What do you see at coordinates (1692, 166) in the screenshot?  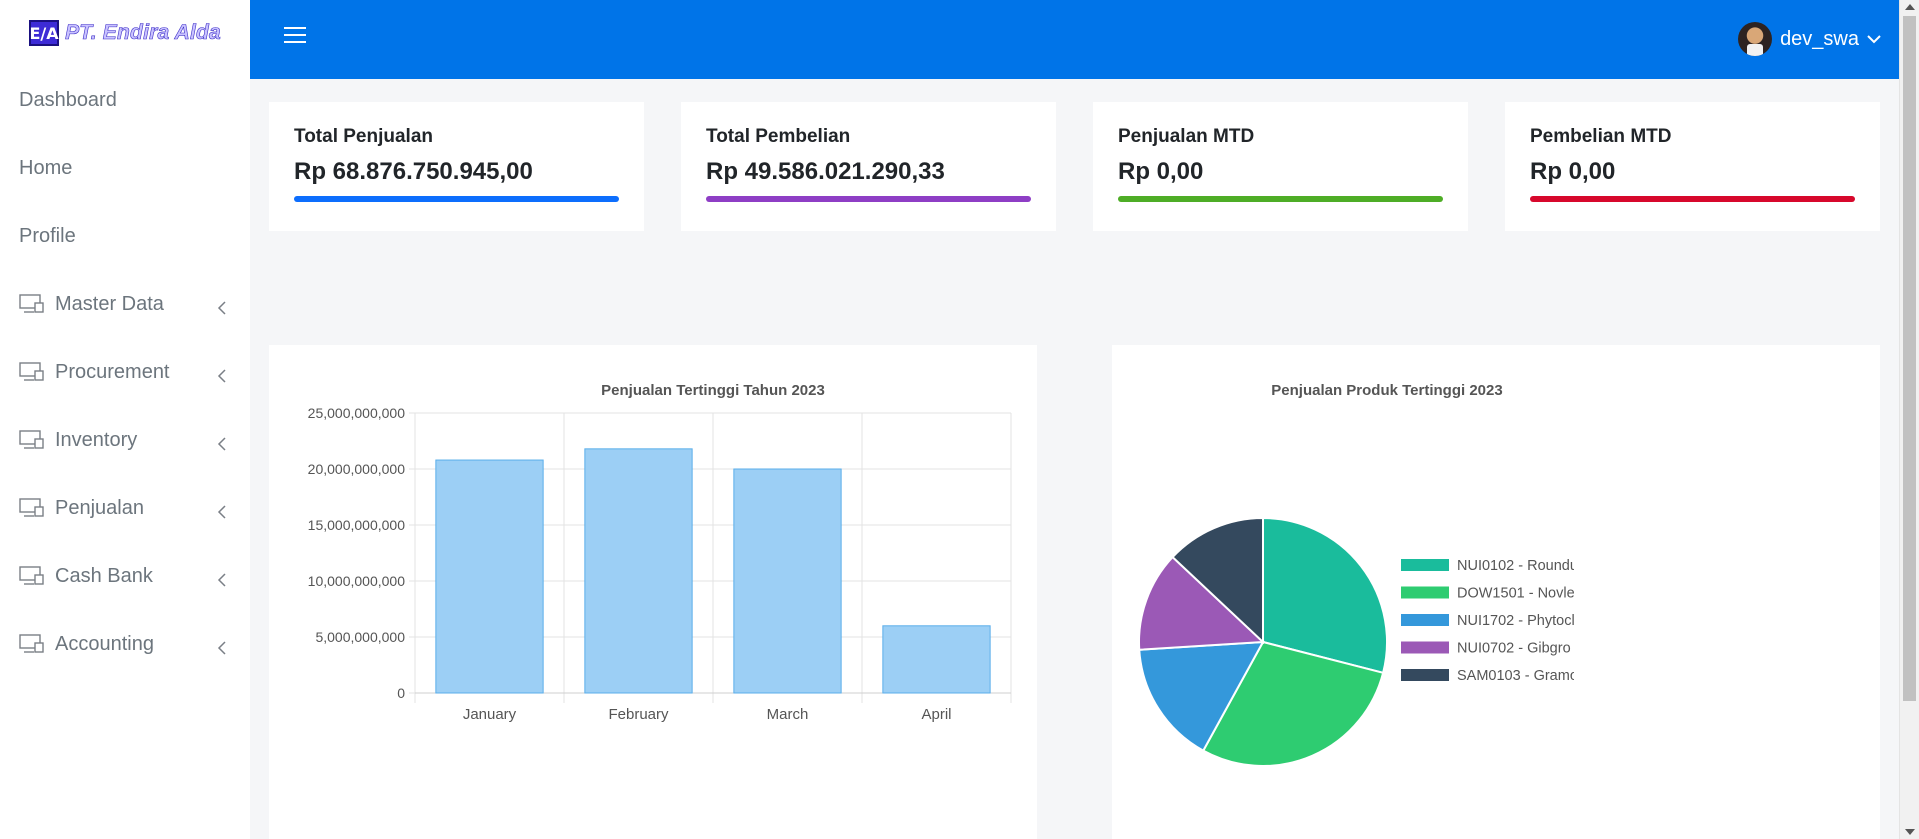 I see `stat-card-pembelian-mtd: Pembelian MTD Rp 0,00` at bounding box center [1692, 166].